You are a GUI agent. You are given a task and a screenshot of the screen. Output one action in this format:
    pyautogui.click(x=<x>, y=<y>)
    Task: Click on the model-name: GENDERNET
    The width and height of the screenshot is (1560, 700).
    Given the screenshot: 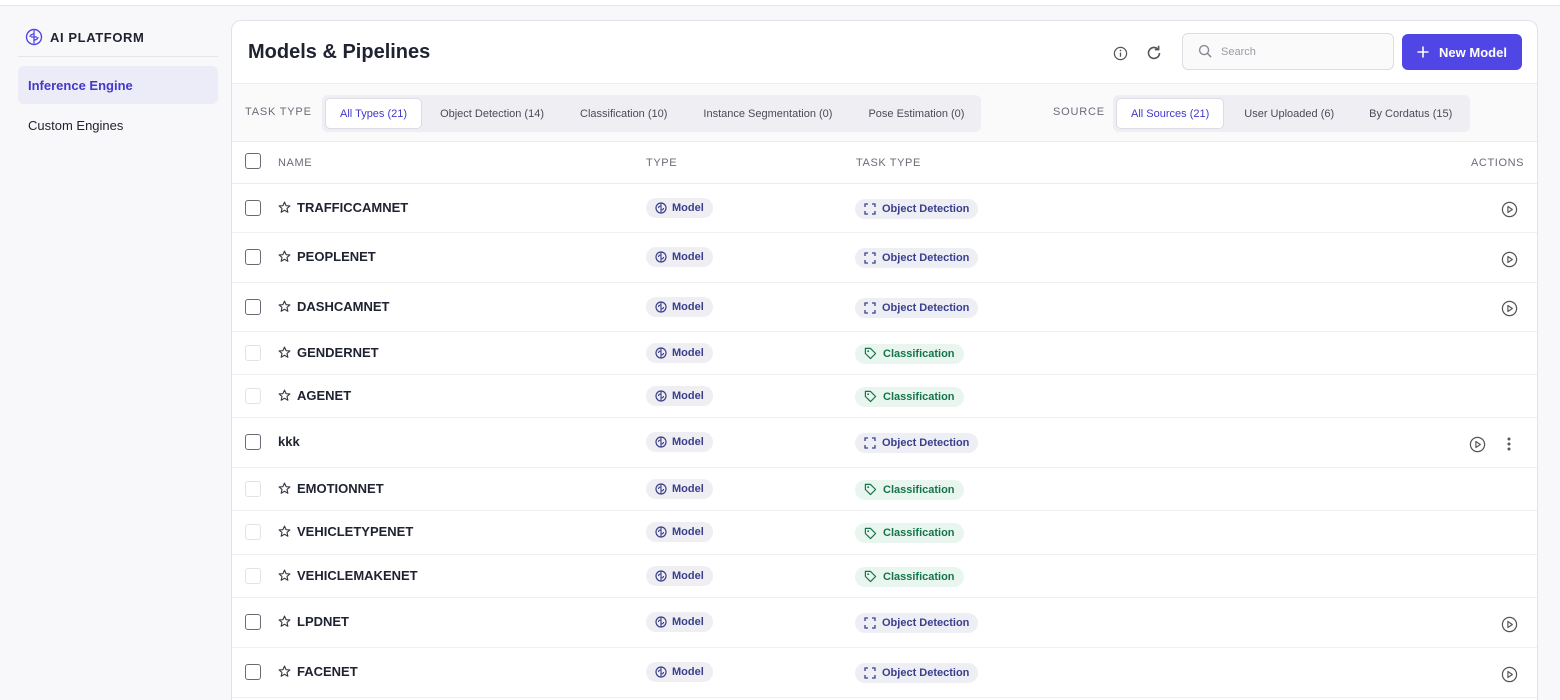 What is the action you would take?
    pyautogui.click(x=338, y=352)
    